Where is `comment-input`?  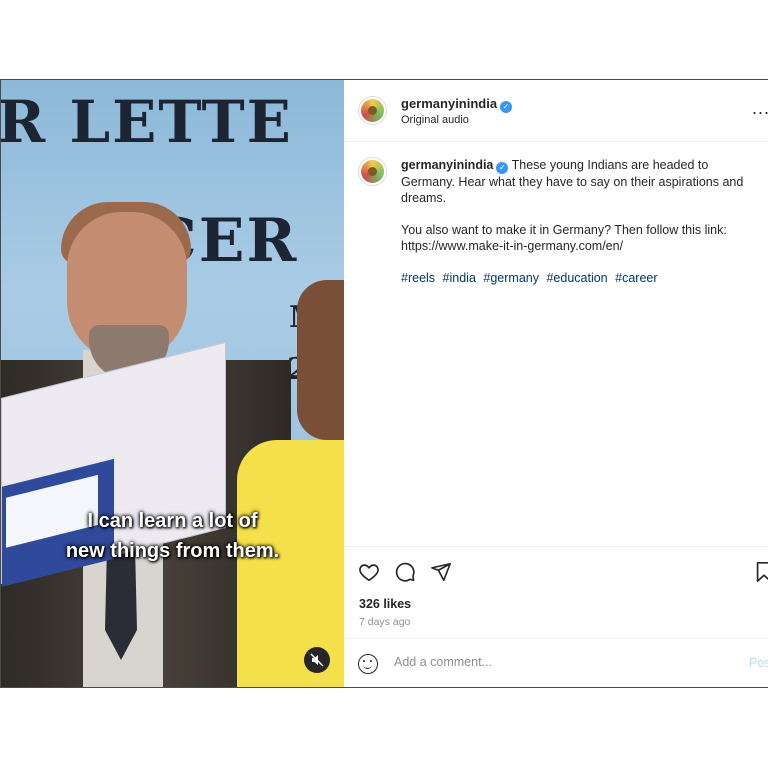
comment-input is located at coordinates (544, 662).